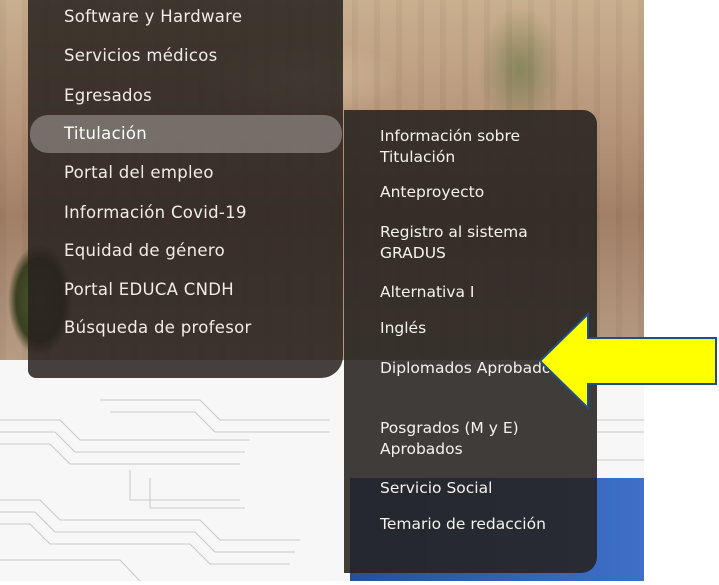 The width and height of the screenshot is (719, 585). I want to click on submenu-item-temario-redaccion: Temario de redacción, so click(480, 524).